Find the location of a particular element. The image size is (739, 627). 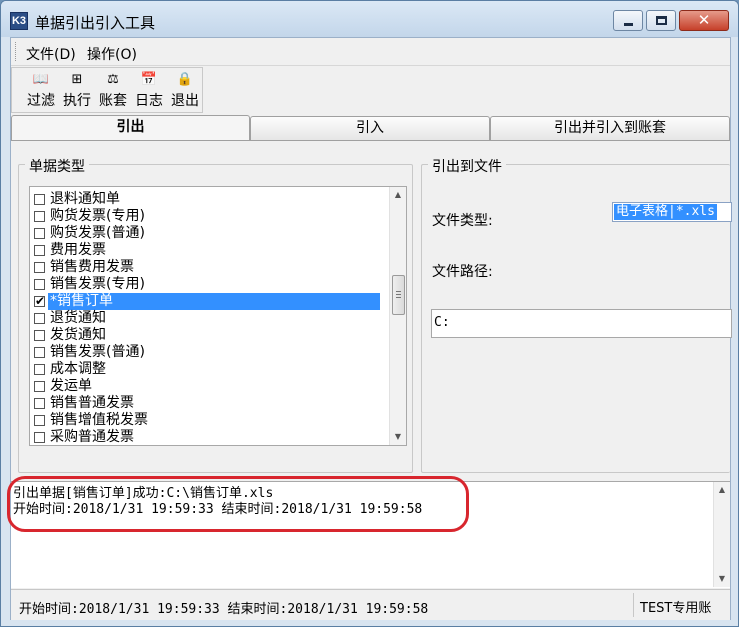

maximize-icon is located at coordinates (661, 20).